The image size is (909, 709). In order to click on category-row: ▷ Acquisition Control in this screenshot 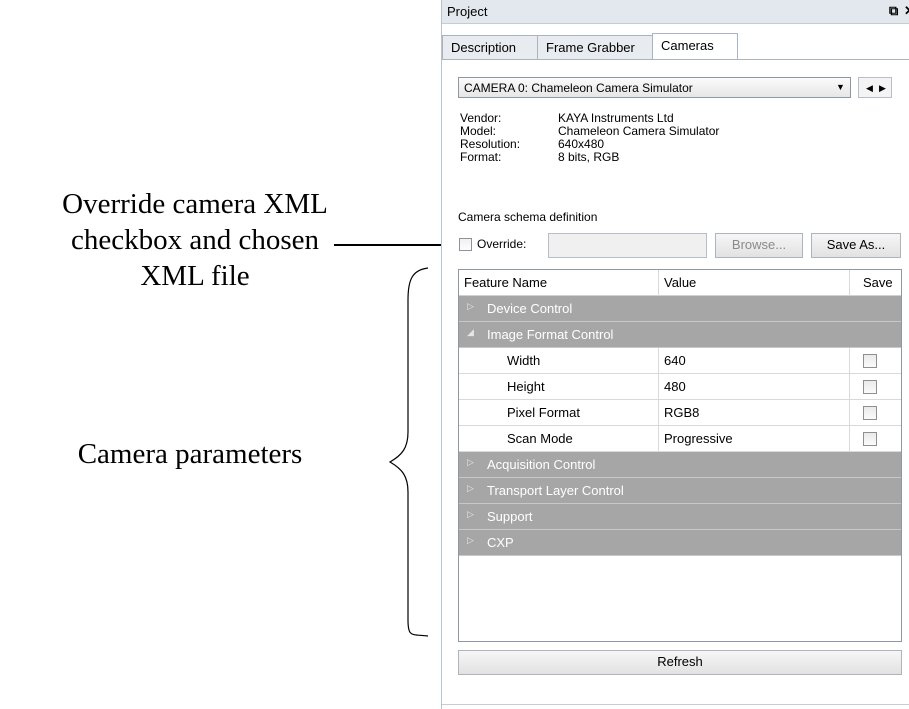, I will do `click(680, 465)`.